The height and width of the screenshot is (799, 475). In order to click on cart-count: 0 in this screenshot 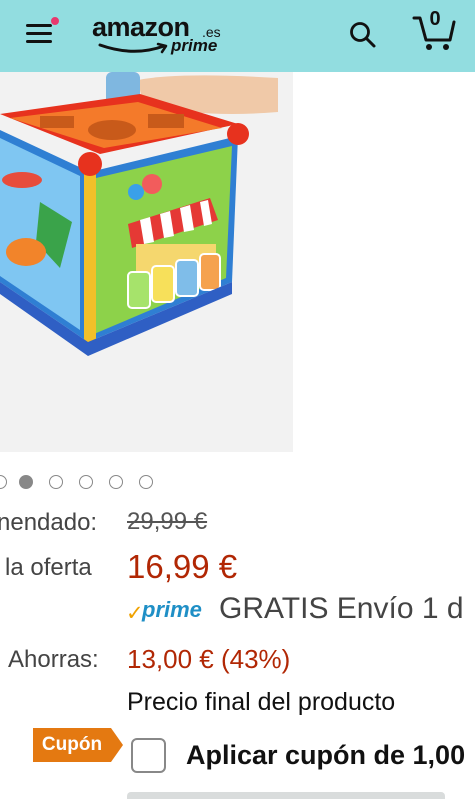, I will do `click(435, 19)`.